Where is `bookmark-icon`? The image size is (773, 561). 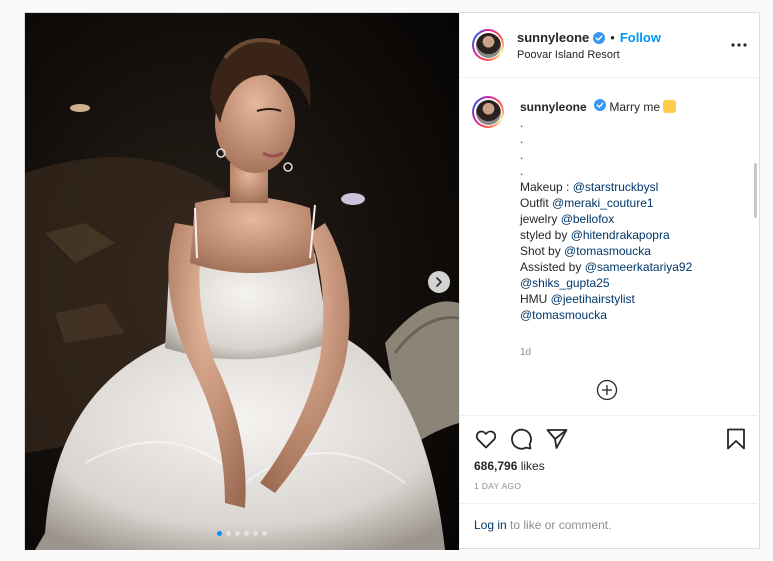 bookmark-icon is located at coordinates (736, 439).